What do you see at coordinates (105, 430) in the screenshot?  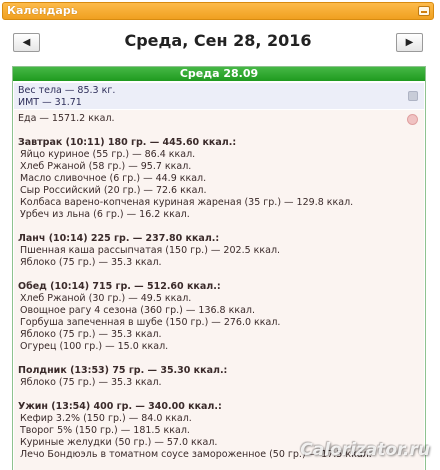 I see `food-item: Творог 5% (150 гр.) — 181.5 ккал.` at bounding box center [105, 430].